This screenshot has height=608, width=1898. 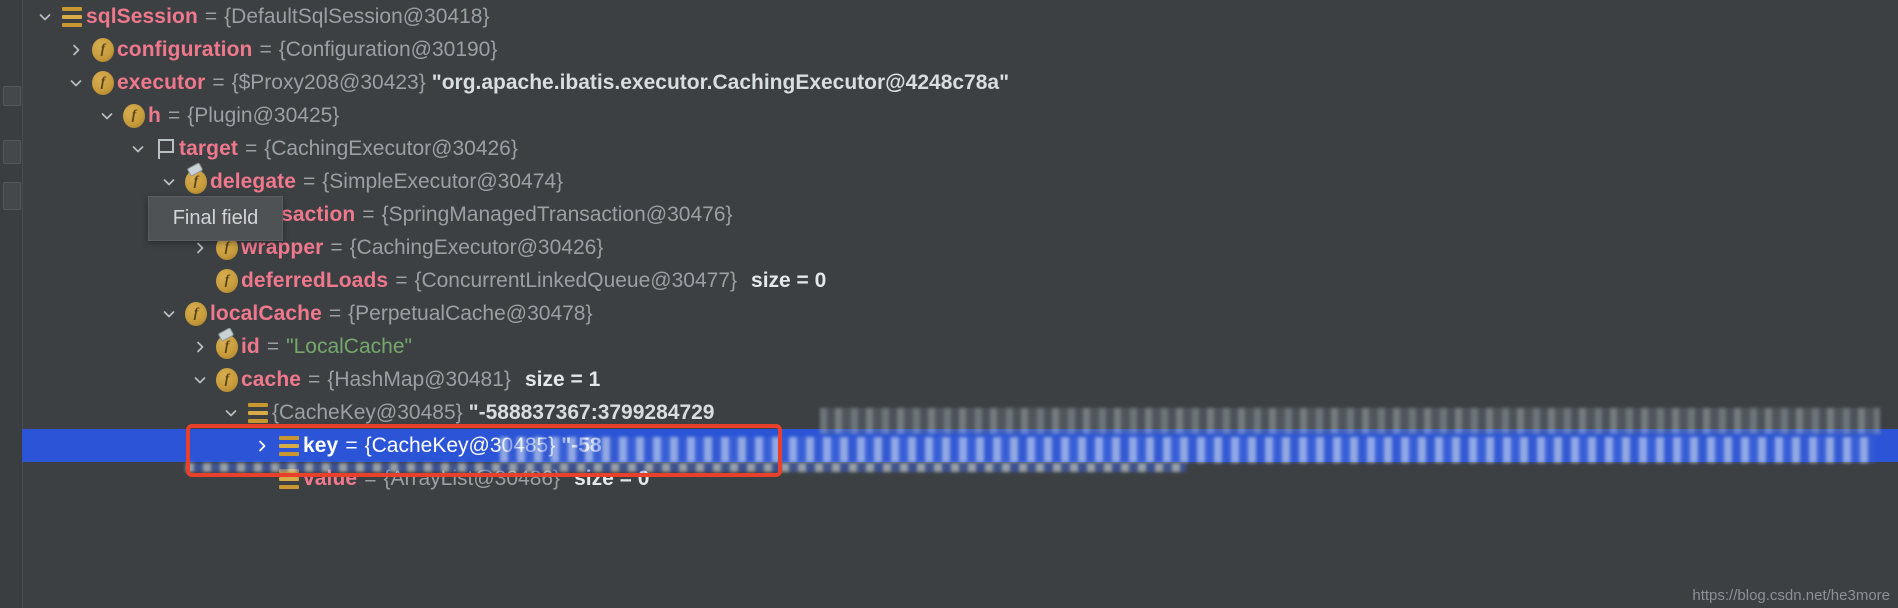 I want to click on tree-row-h: f h = {Plugin@30425}, so click(x=960, y=115).